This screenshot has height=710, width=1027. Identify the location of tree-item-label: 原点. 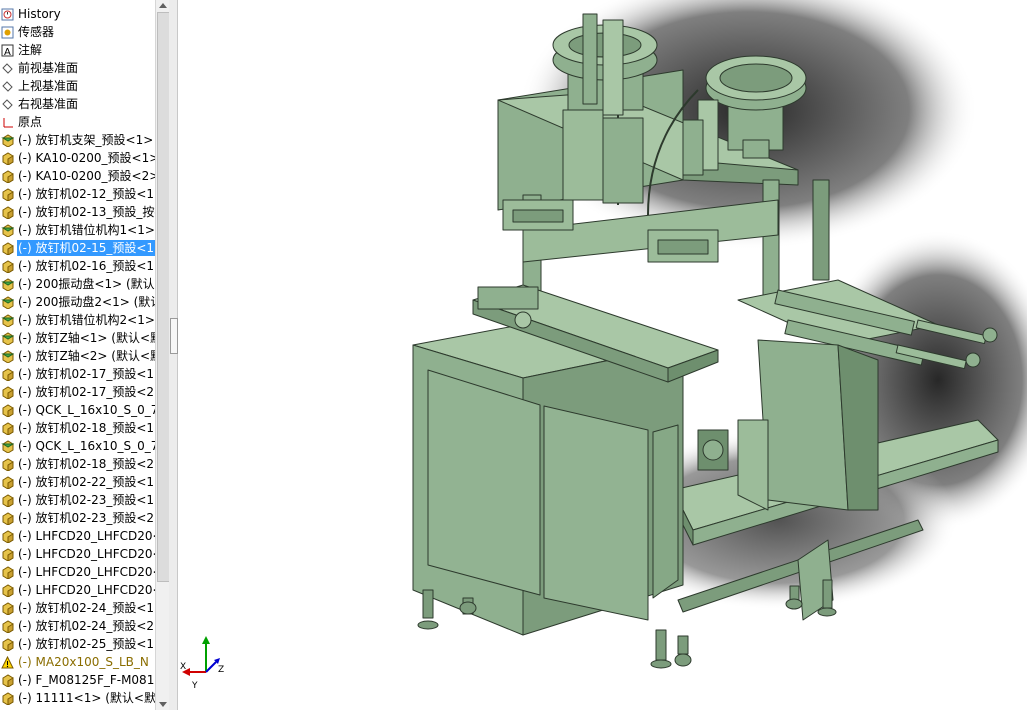
(30, 122).